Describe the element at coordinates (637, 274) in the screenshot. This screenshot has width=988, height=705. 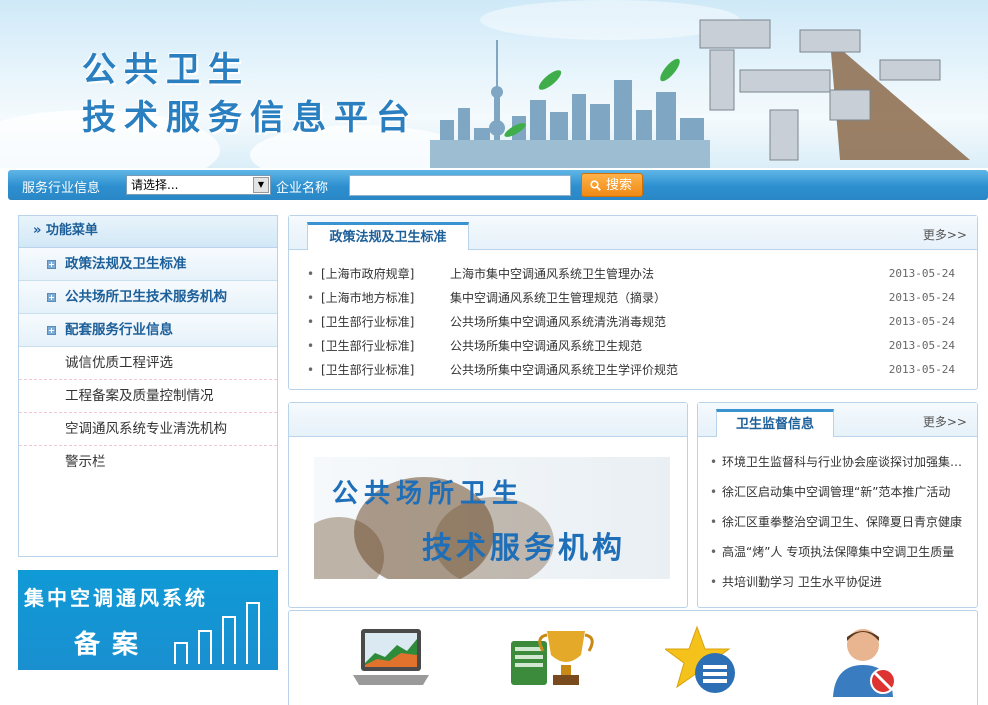
I see `list-item: [上海市政府规章]上海市集中空调通风系统卫生管理办法2013-05-24` at that location.